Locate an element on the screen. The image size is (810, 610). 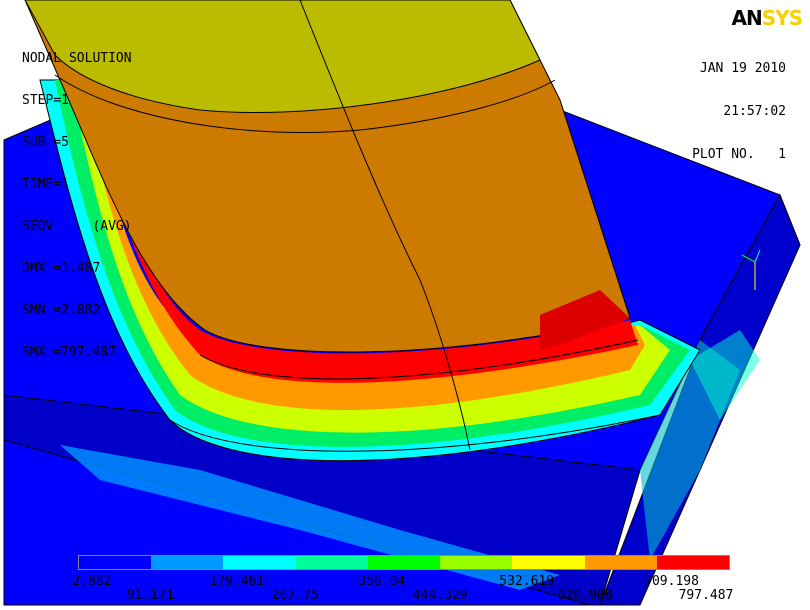
legend-color-bar is located at coordinates (404, 562).